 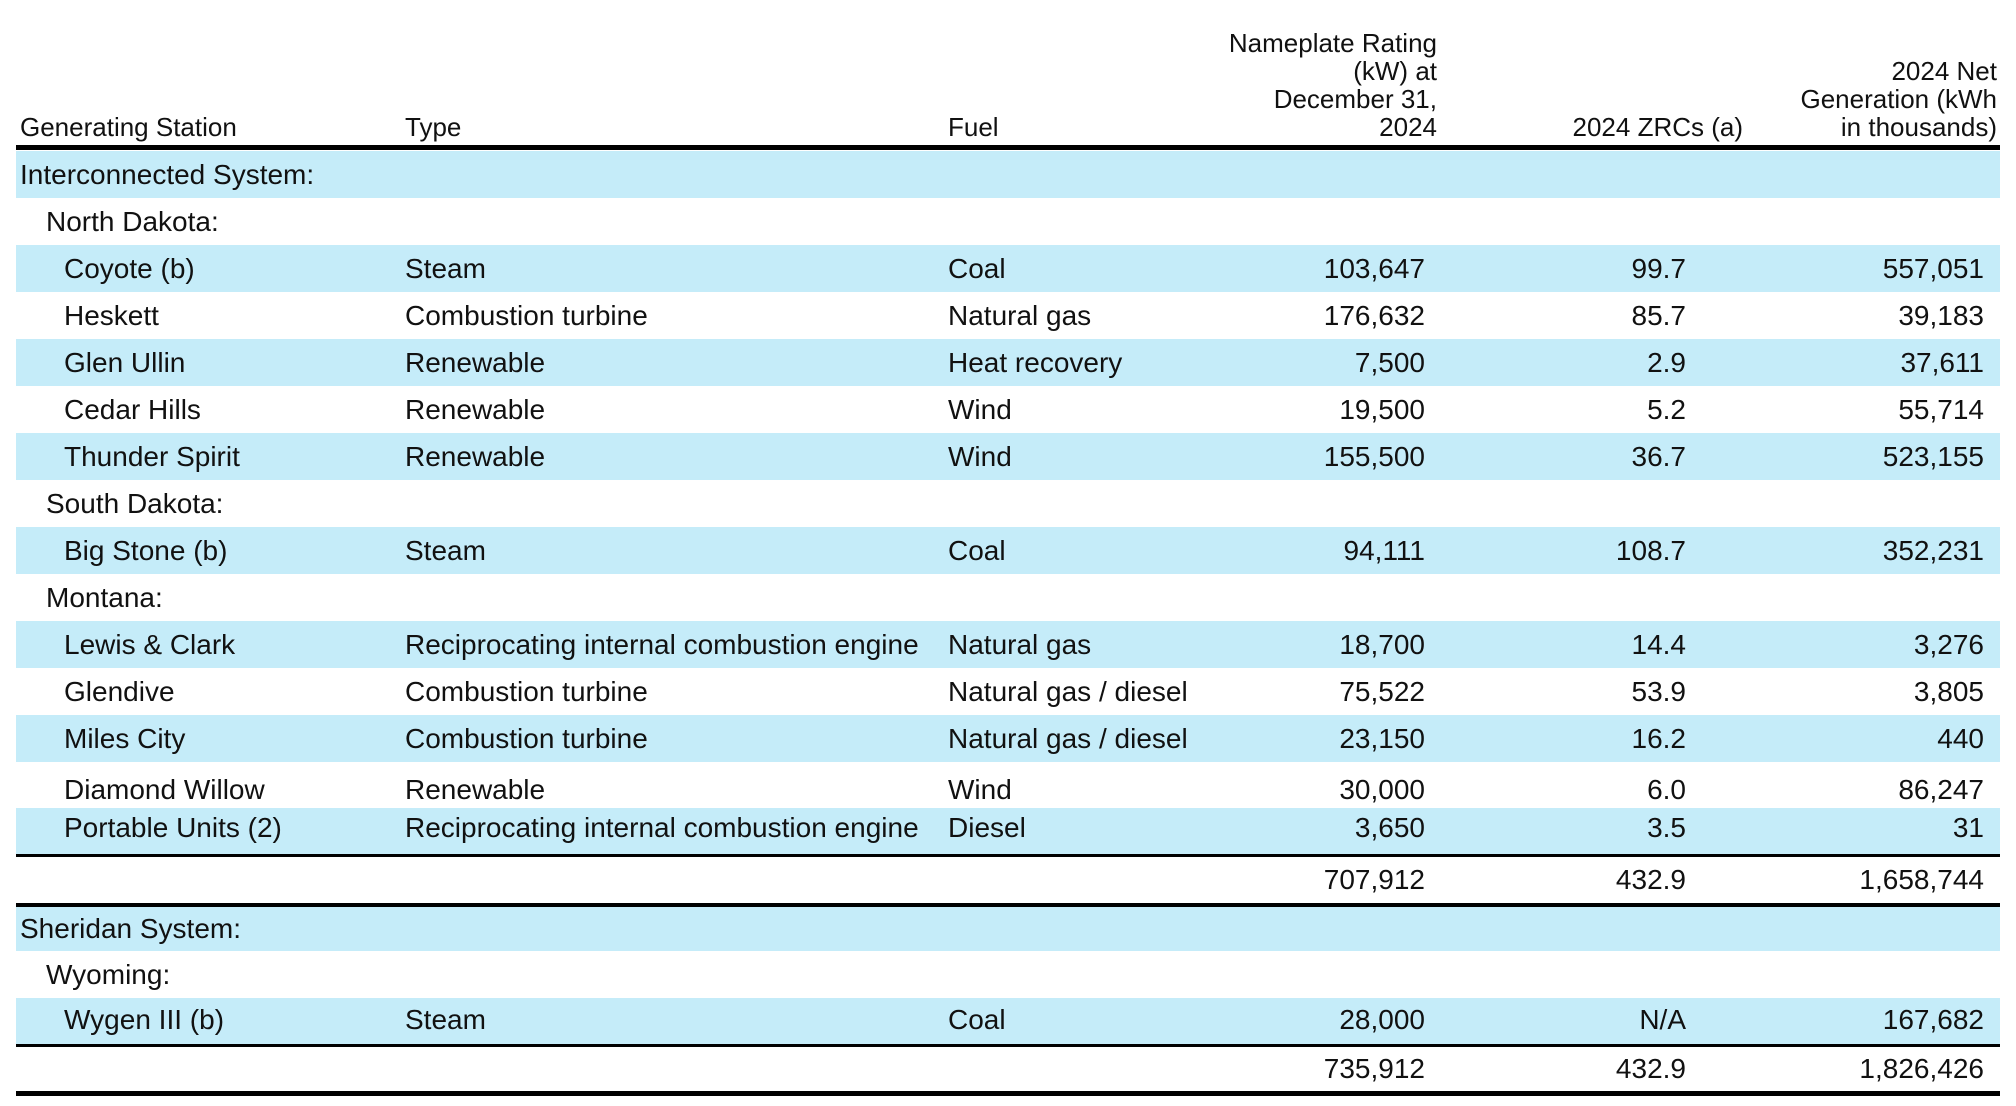 I want to click on station-net-generation: 557,051, so click(x=1933, y=268).